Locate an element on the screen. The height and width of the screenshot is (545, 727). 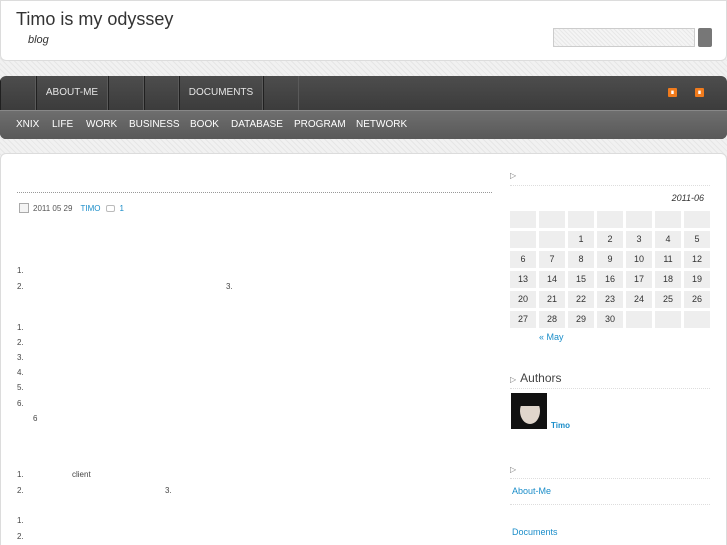
calendar-day: 12 is located at coordinates (697, 259).